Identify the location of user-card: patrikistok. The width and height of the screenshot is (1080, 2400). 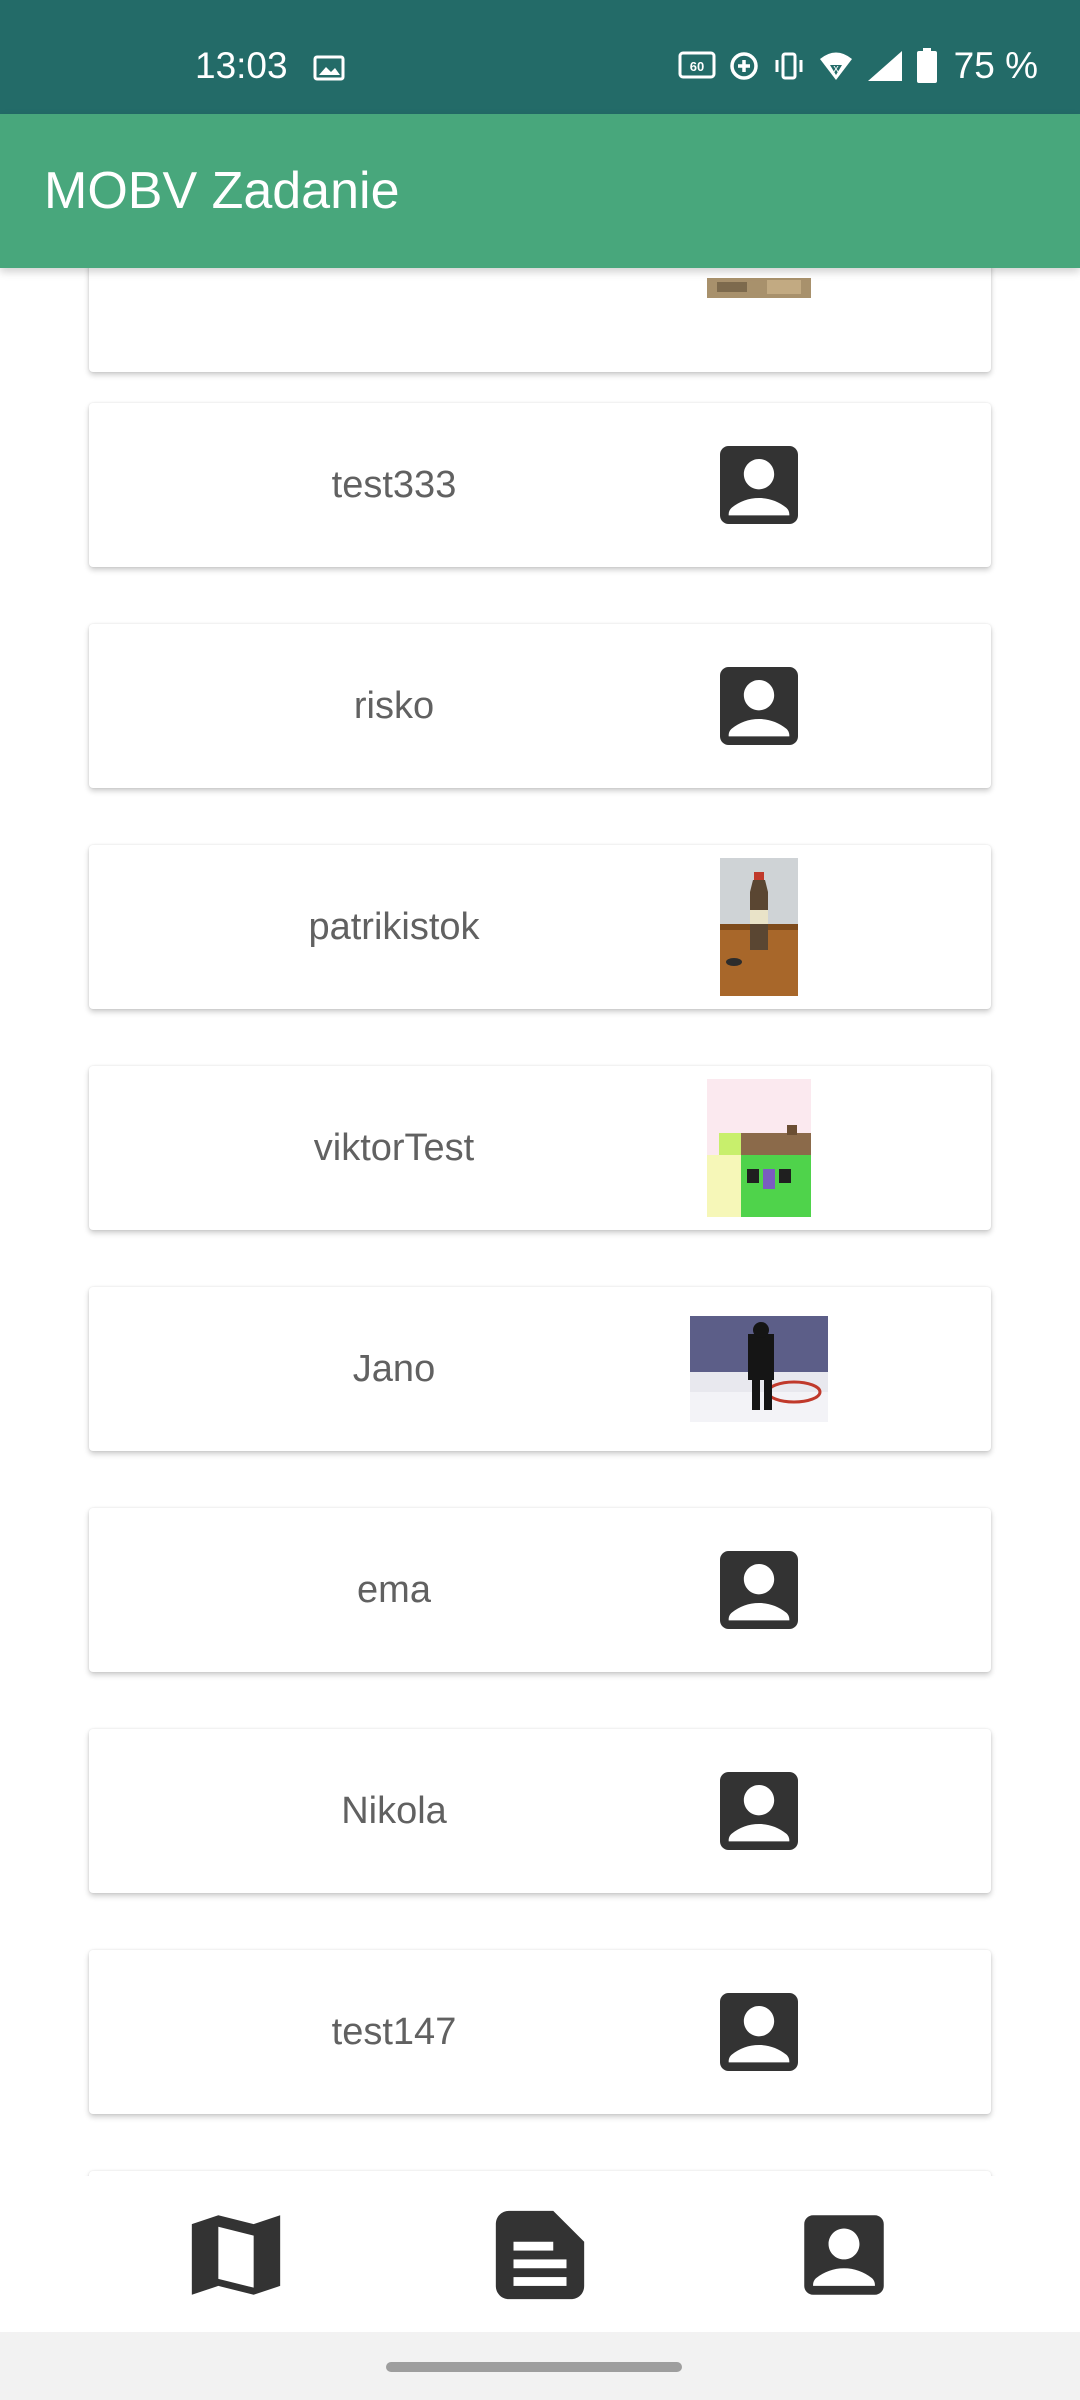
(540, 927).